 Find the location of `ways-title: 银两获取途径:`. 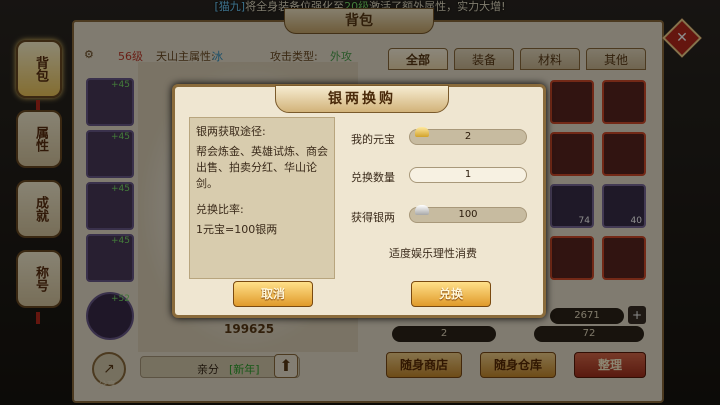

ways-title: 银两获取途径: is located at coordinates (231, 131).